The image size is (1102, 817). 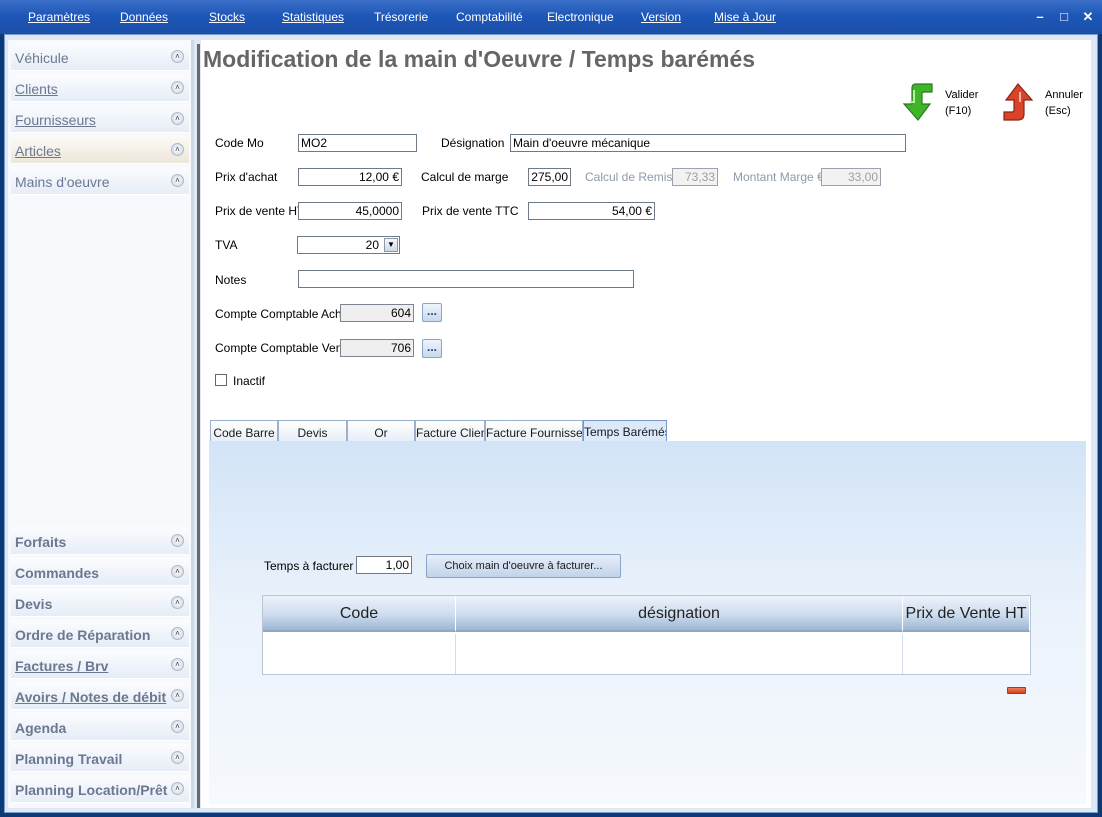 What do you see at coordinates (350, 177) in the screenshot?
I see `prix-achat-input: 12,00 €` at bounding box center [350, 177].